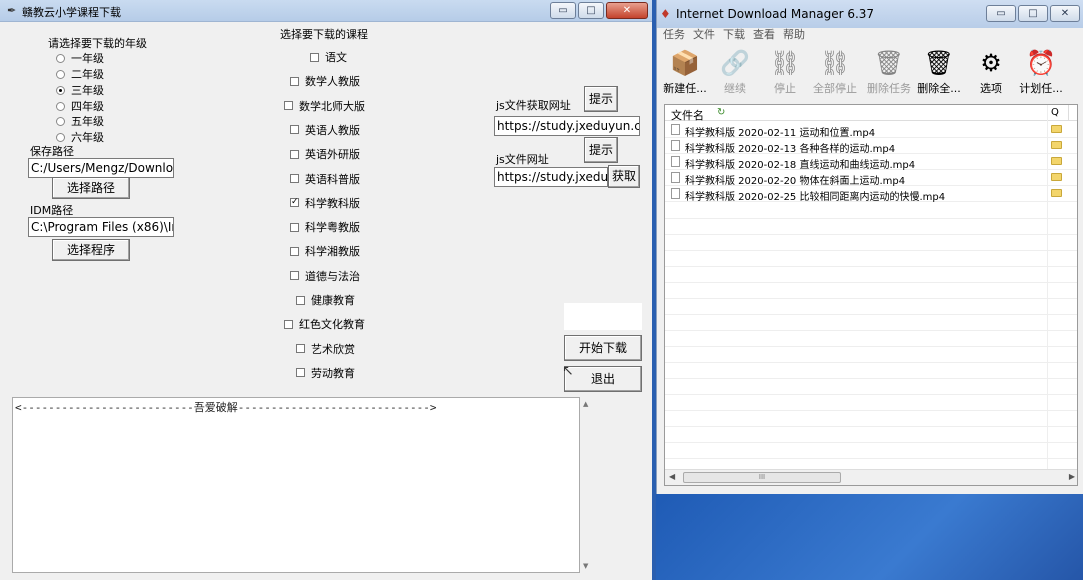 The height and width of the screenshot is (580, 1083). I want to click on course-label: 艺术欣赏, so click(333, 349).